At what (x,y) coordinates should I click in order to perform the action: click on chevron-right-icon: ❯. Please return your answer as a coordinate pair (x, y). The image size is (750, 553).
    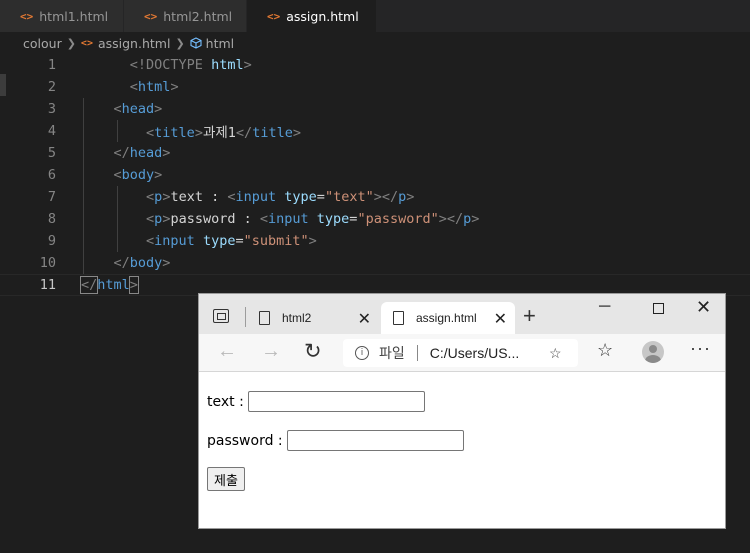
    Looking at the image, I should click on (71, 43).